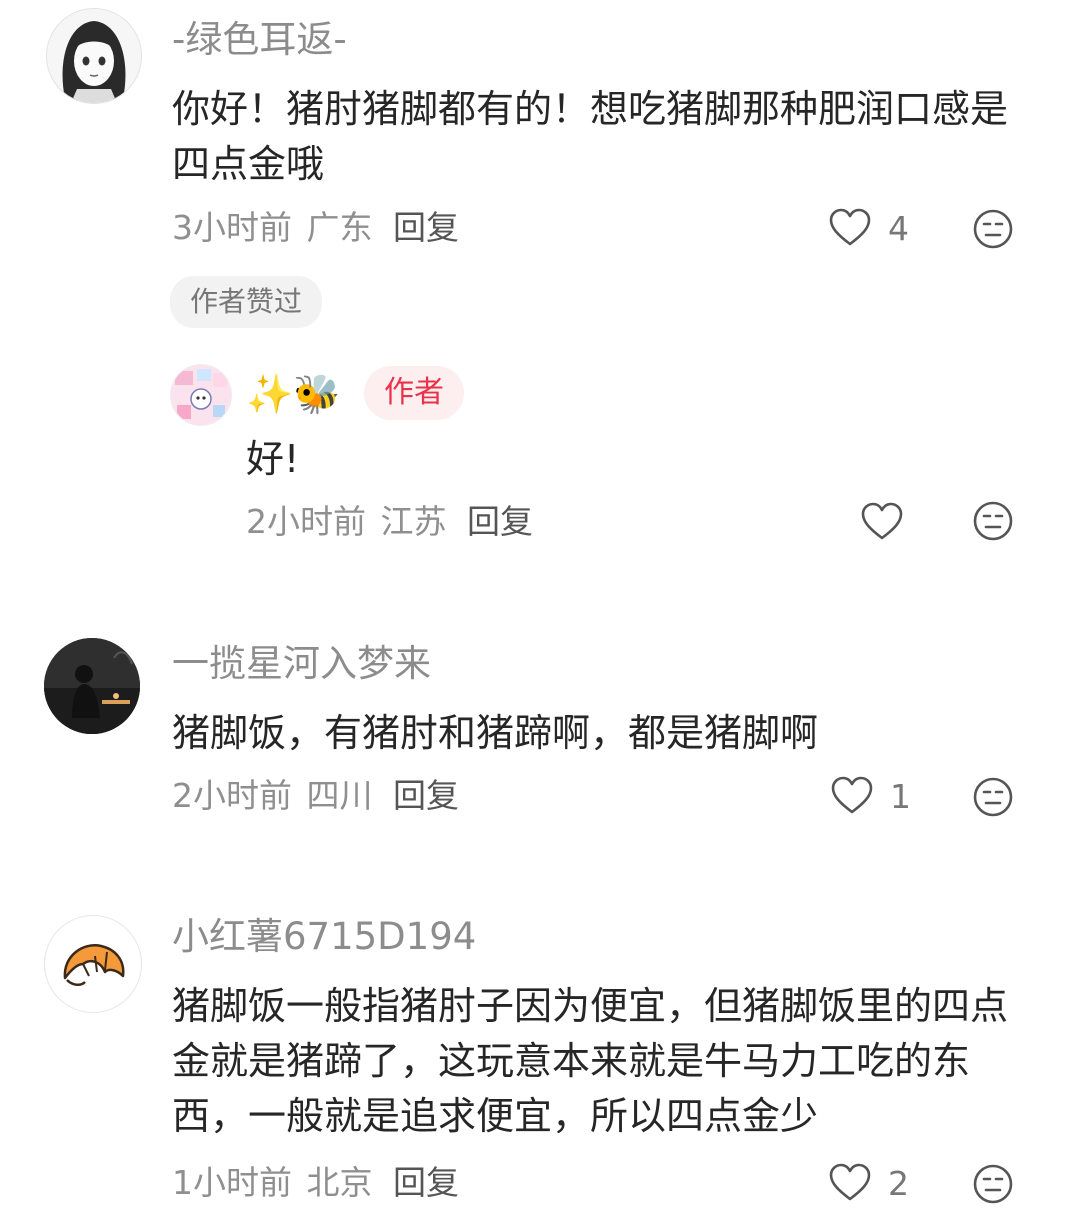 Image resolution: width=1079 pixels, height=1221 pixels. I want to click on username: ✨🐝, so click(293, 394).